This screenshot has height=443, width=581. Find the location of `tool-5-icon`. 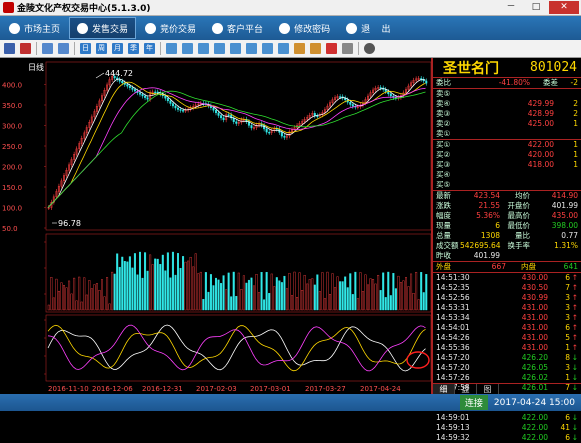

tool-5-icon is located at coordinates (235, 48).